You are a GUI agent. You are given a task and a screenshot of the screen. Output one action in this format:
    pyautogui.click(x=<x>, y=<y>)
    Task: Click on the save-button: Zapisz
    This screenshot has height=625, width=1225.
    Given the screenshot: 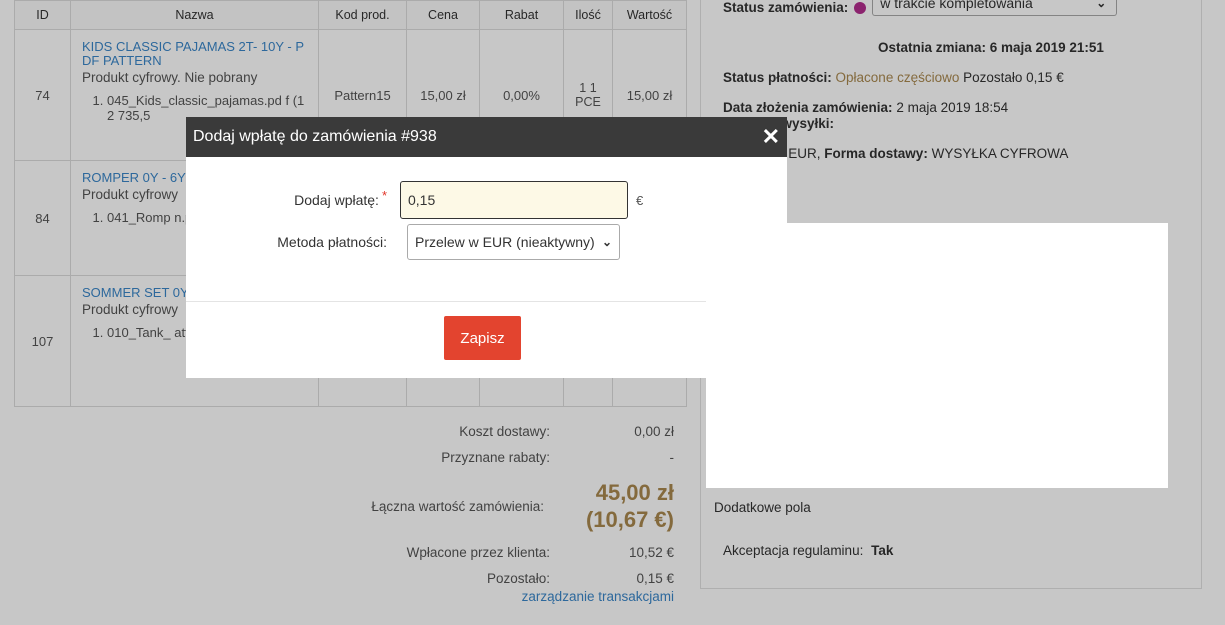 What is the action you would take?
    pyautogui.click(x=482, y=338)
    